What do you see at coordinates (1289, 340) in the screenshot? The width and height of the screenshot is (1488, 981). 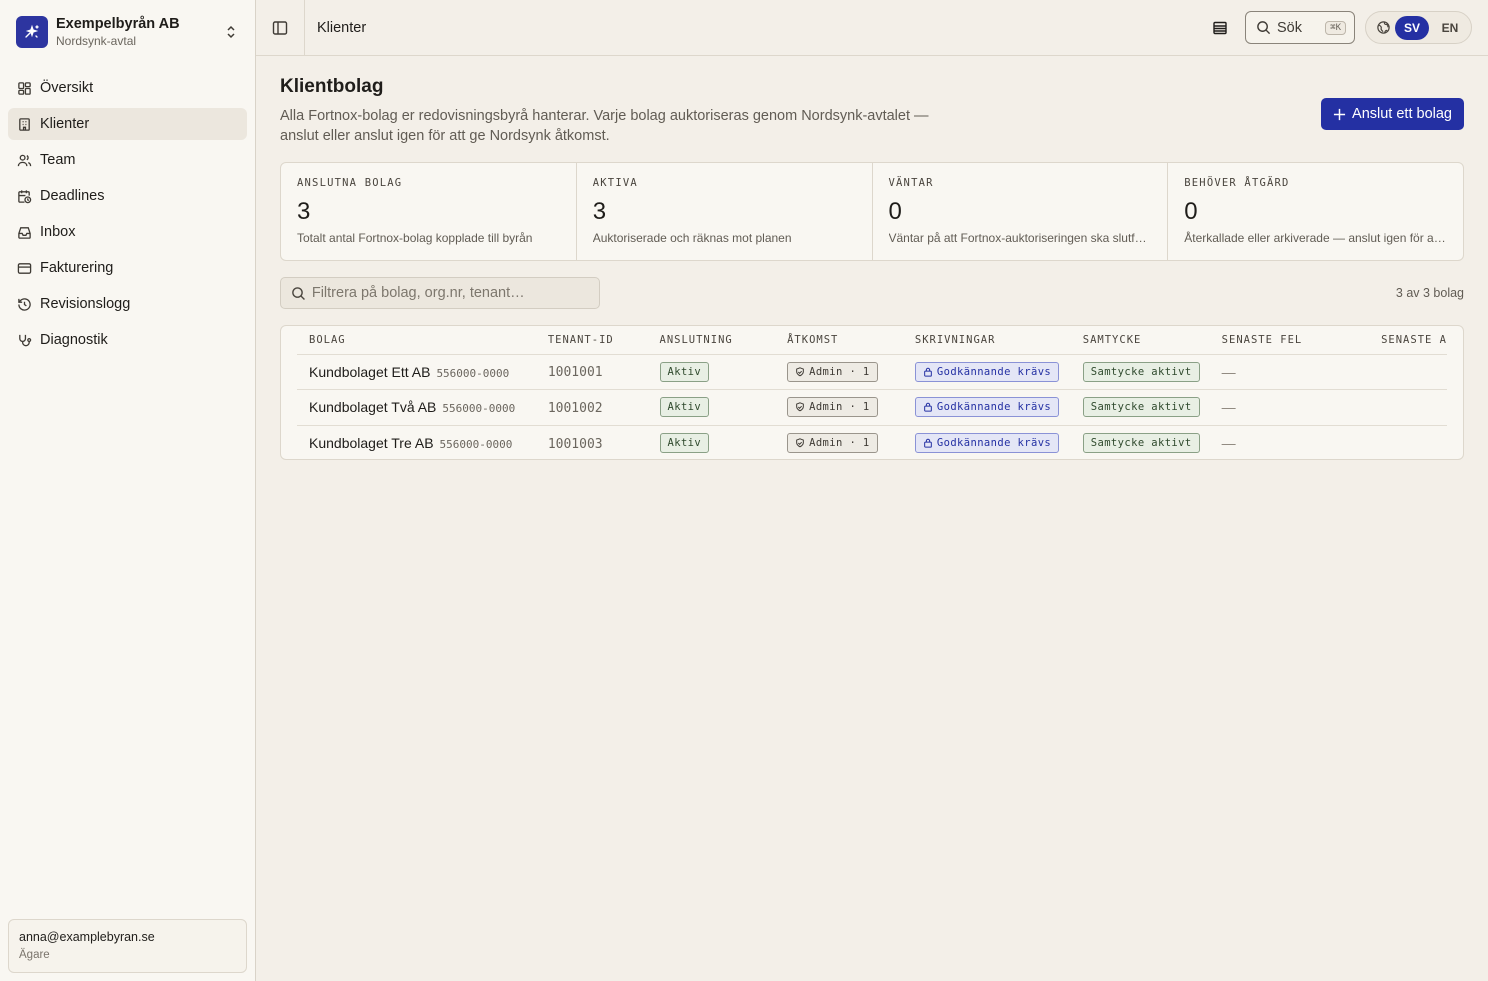 I see `column-header: SENASTE FEL` at bounding box center [1289, 340].